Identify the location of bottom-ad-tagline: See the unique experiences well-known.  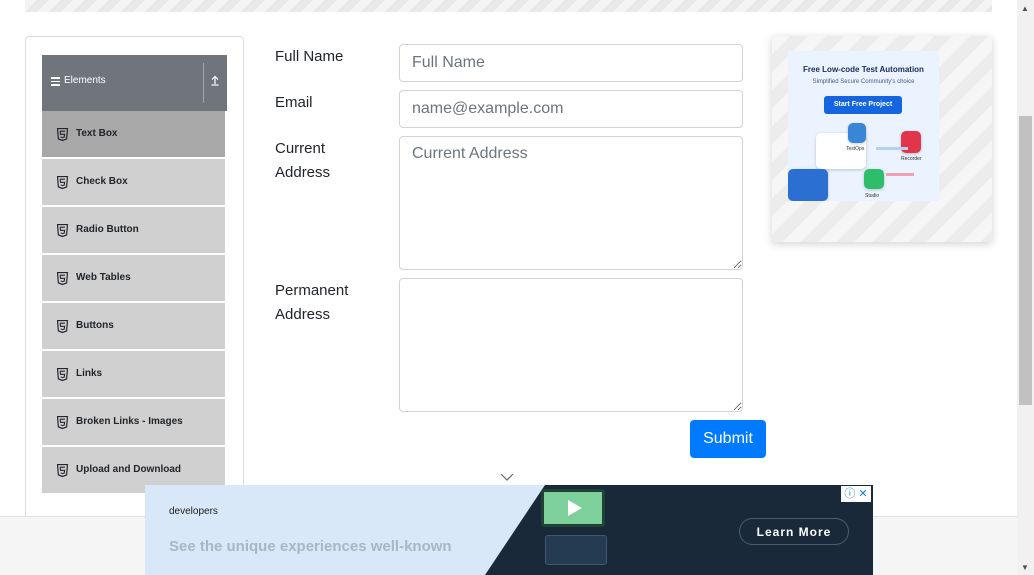
(310, 546).